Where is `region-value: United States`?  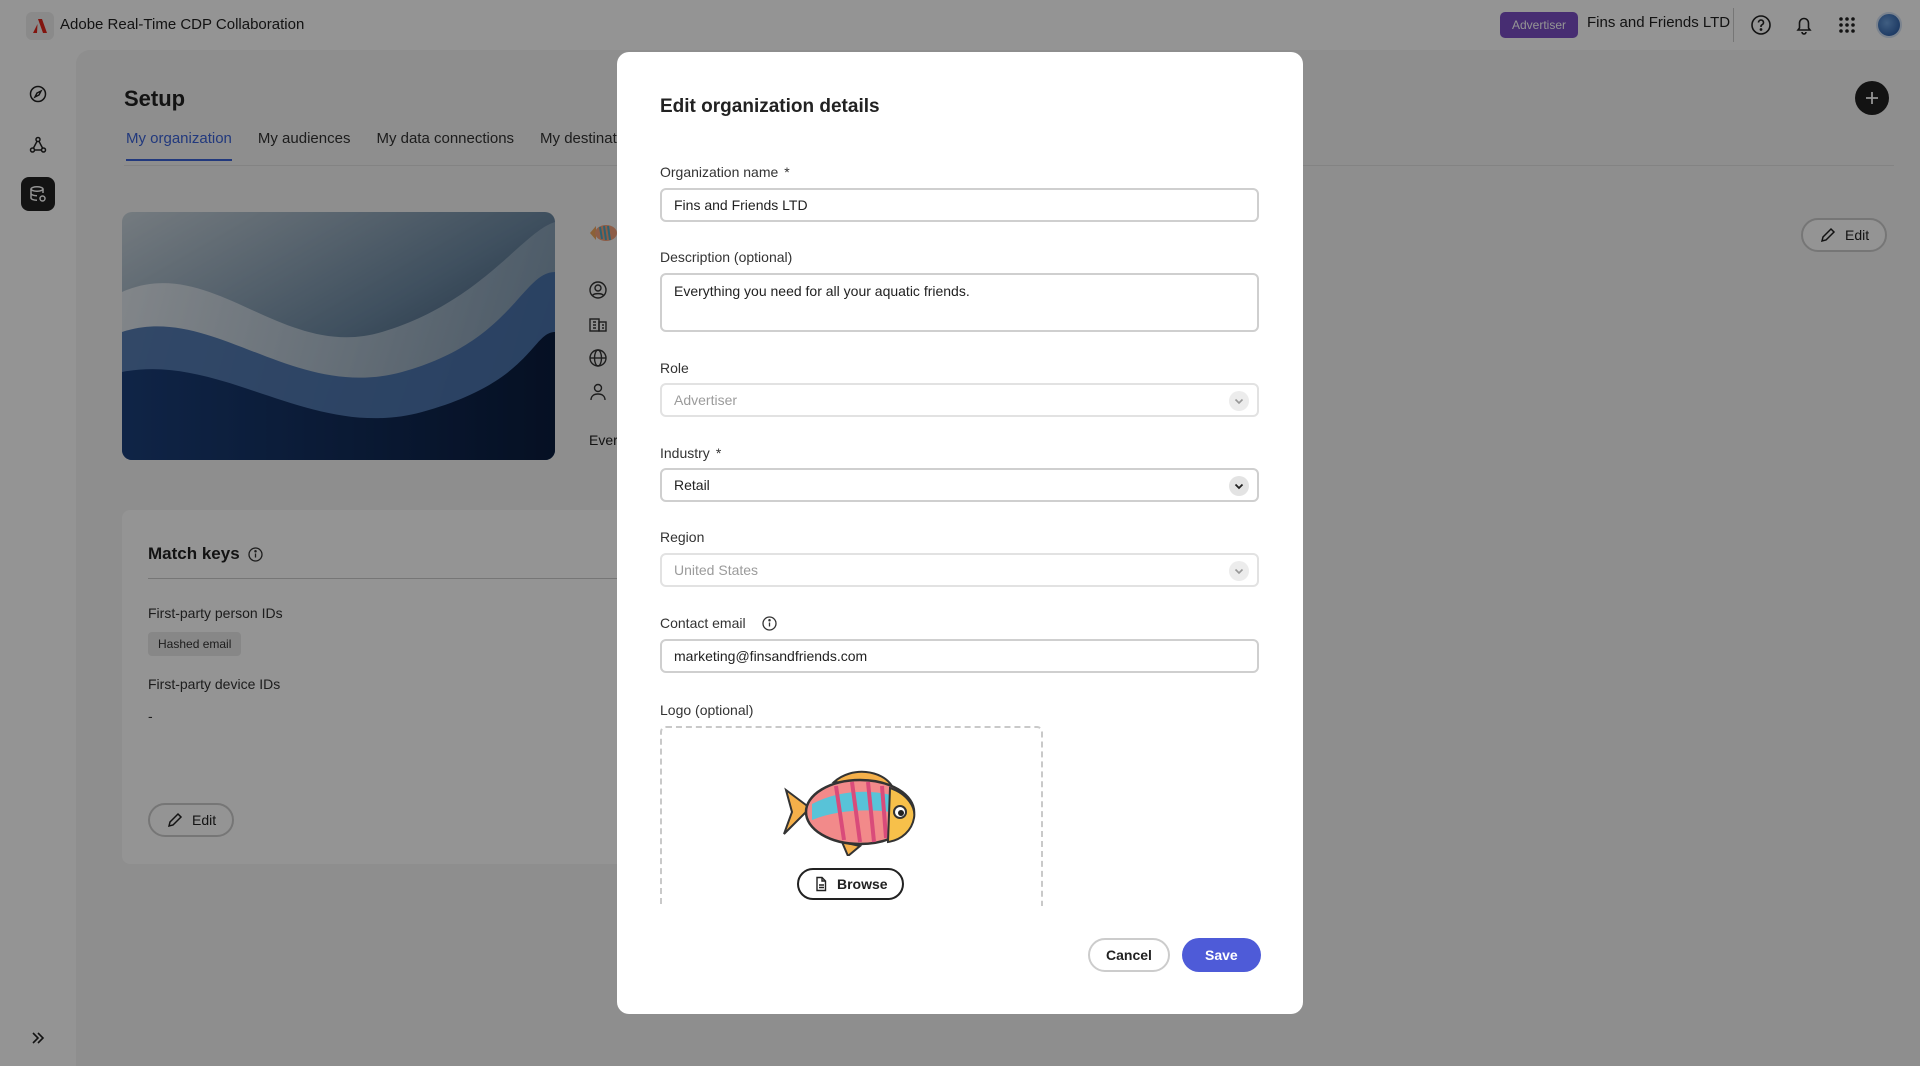 region-value: United States is located at coordinates (716, 570).